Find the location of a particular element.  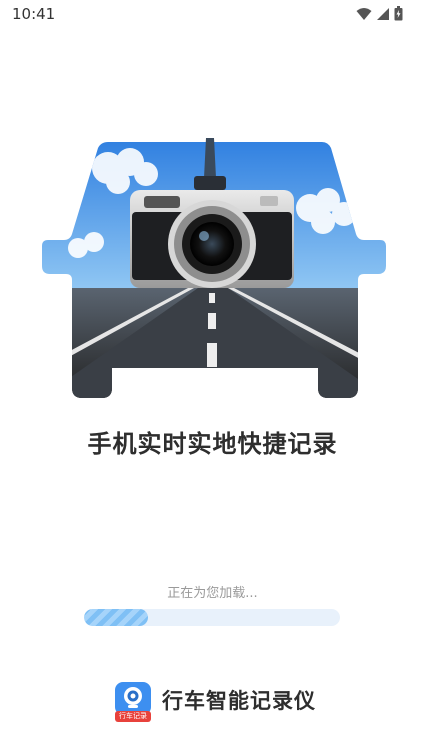

loading-progress-fill is located at coordinates (116, 617).